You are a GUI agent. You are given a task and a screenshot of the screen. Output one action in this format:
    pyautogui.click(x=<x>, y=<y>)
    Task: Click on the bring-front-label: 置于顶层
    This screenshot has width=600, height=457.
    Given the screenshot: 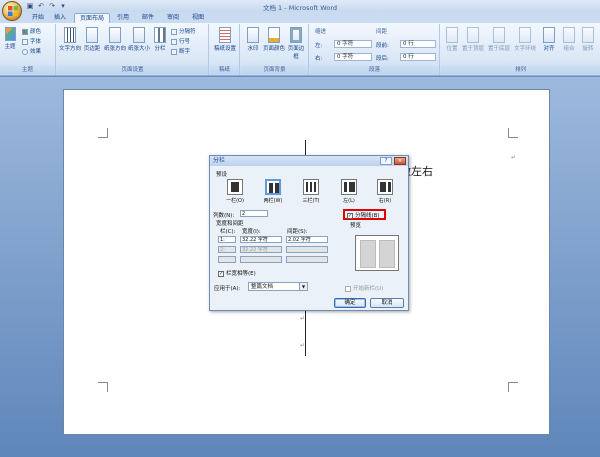 What is the action you would take?
    pyautogui.click(x=472, y=49)
    